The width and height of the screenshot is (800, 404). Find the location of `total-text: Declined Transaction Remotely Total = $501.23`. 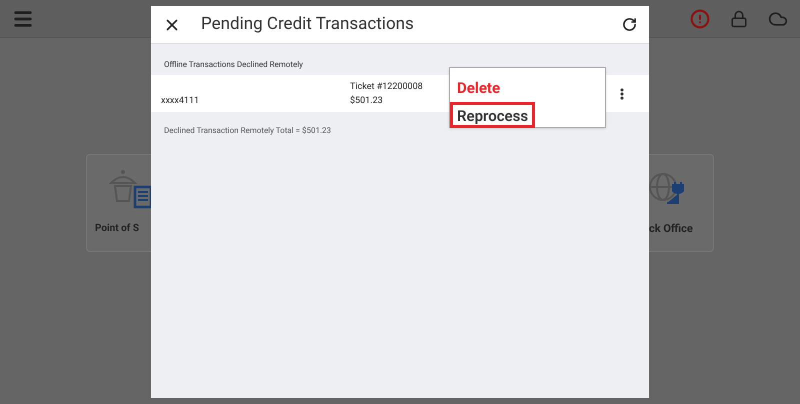

total-text: Declined Transaction Remotely Total = $501.23 is located at coordinates (248, 131).